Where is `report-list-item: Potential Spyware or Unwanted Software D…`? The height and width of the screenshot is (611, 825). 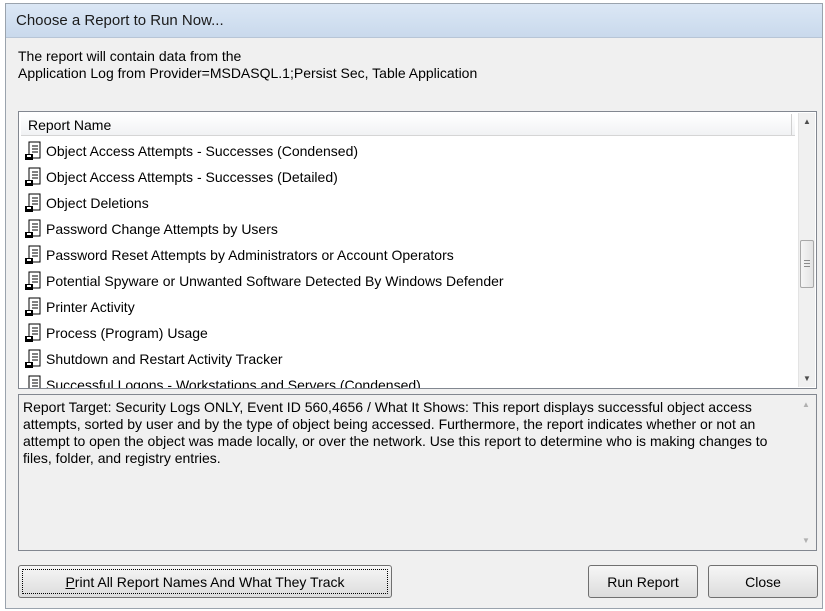
report-list-item: Potential Spyware or Unwanted Software D… is located at coordinates (407, 281).